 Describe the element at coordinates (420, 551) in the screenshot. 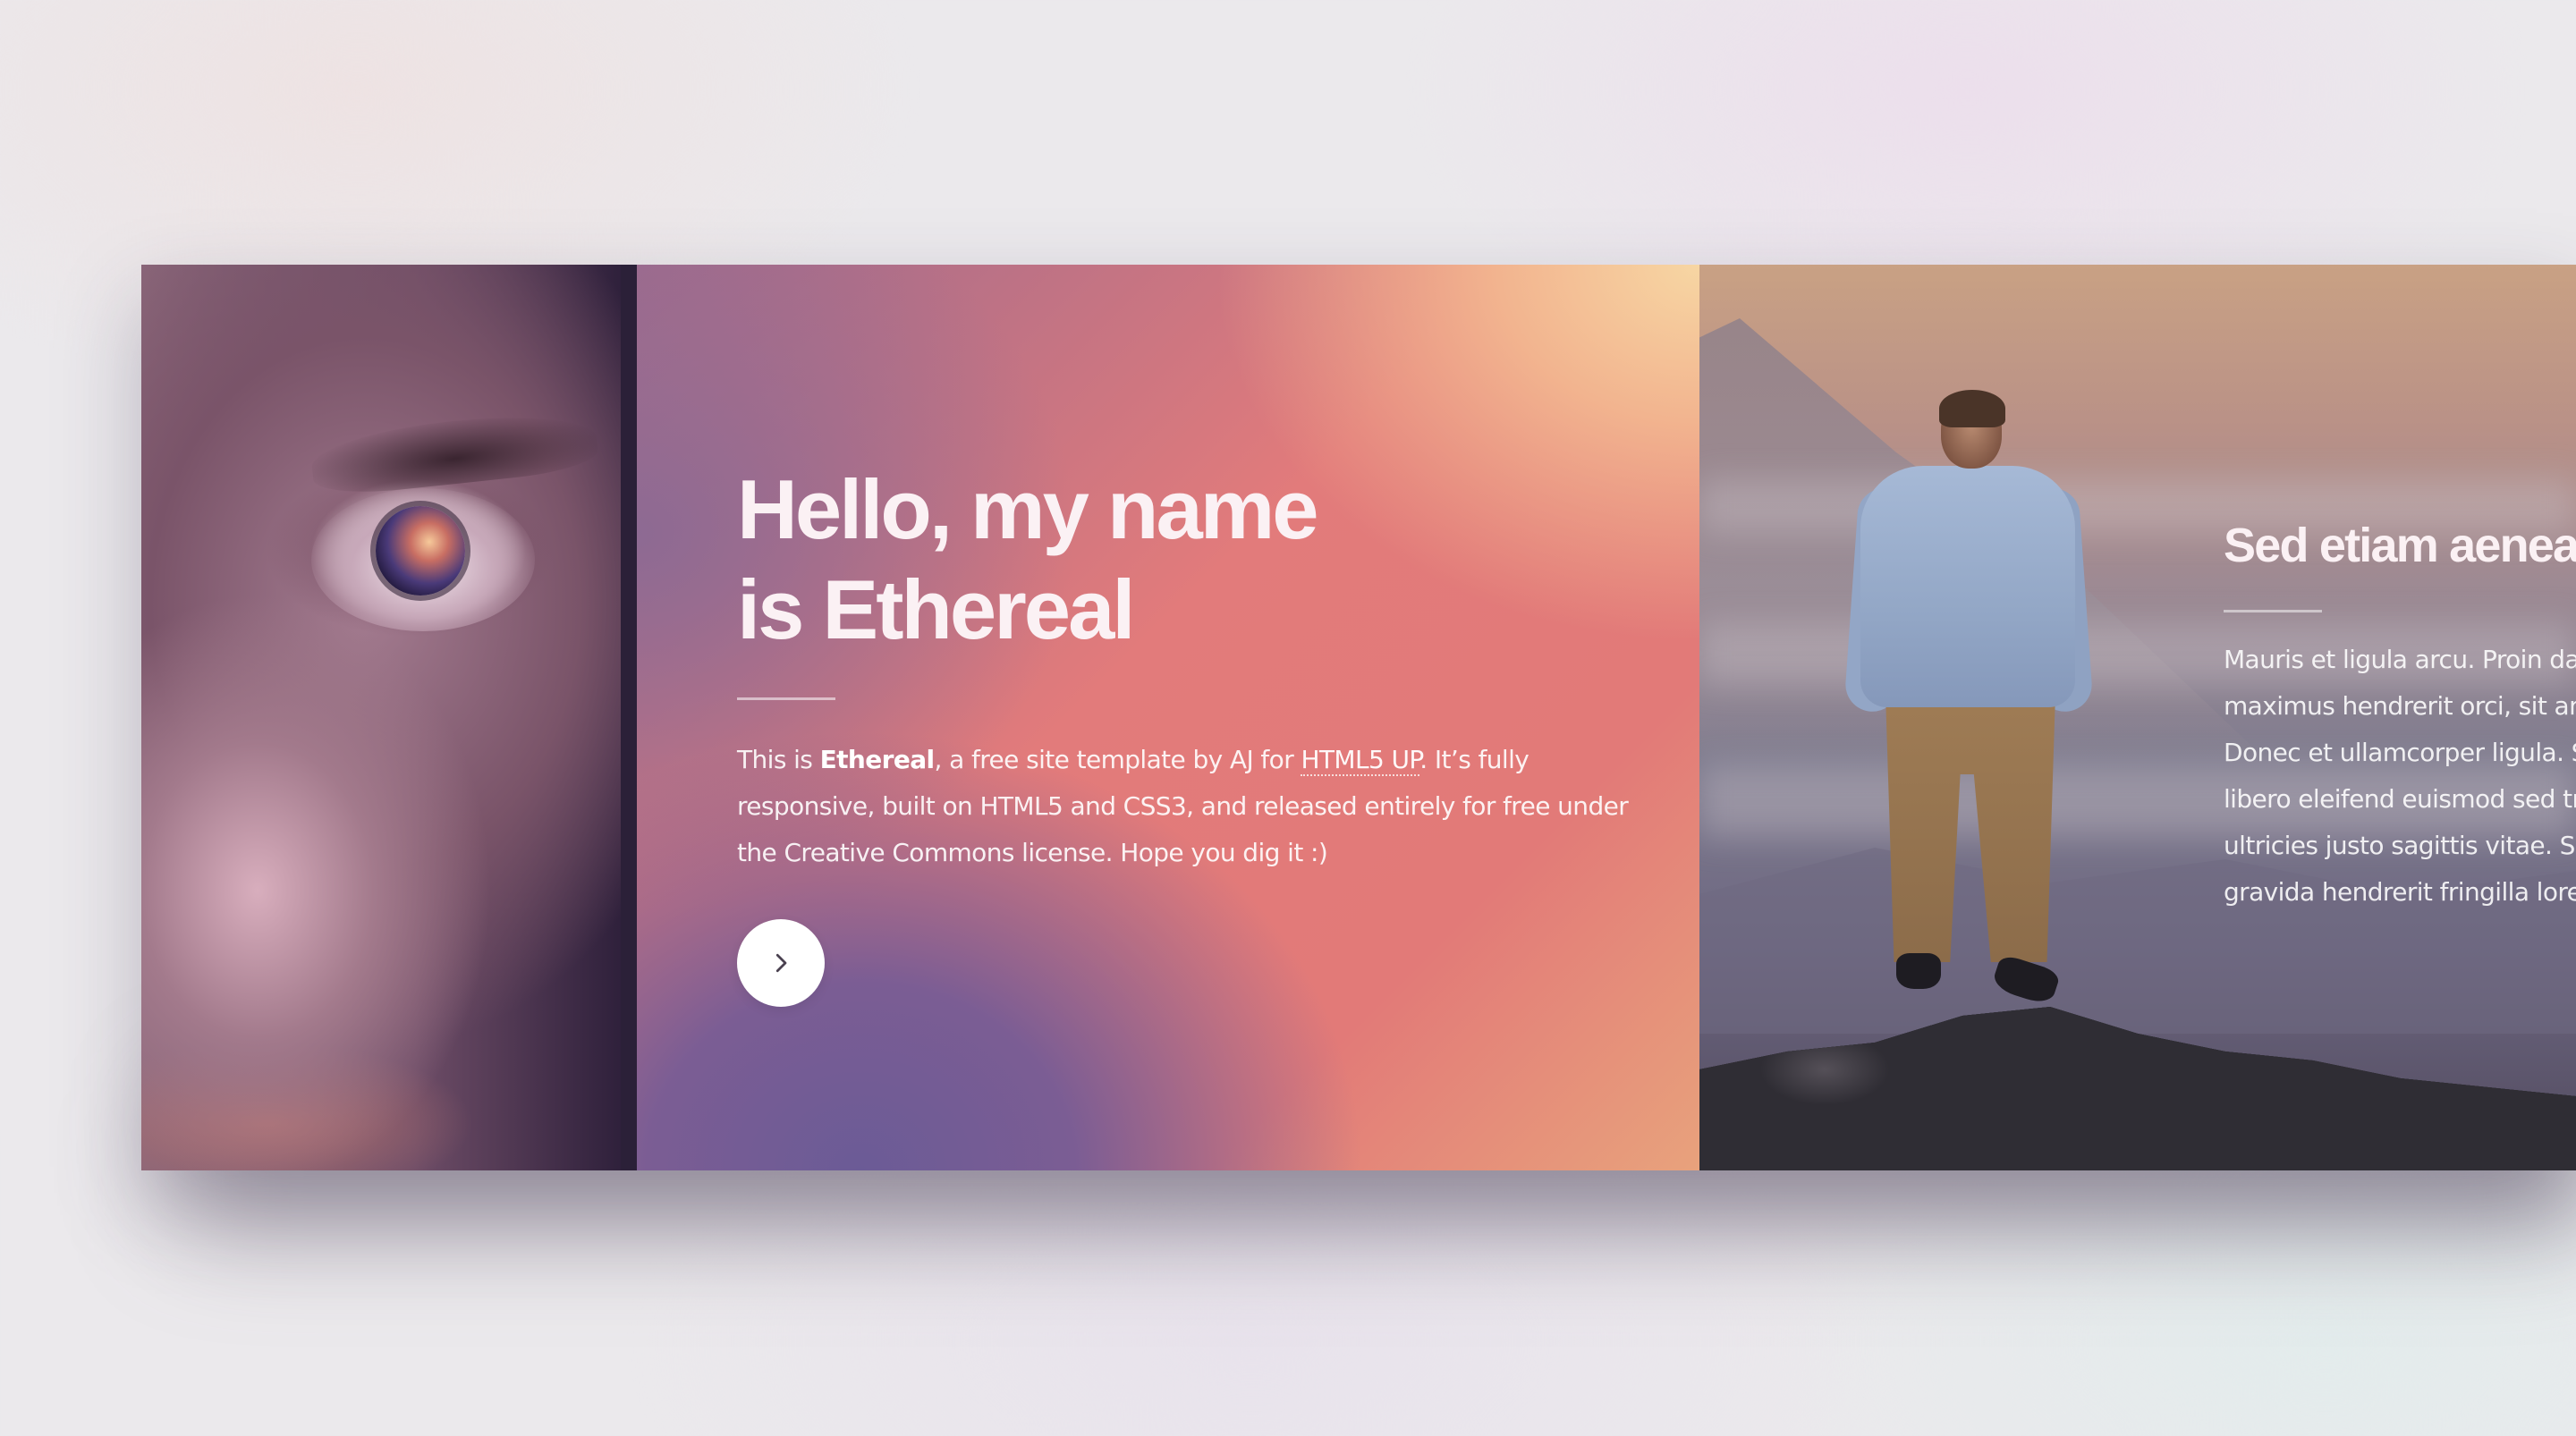

I see `portrait-iris` at that location.